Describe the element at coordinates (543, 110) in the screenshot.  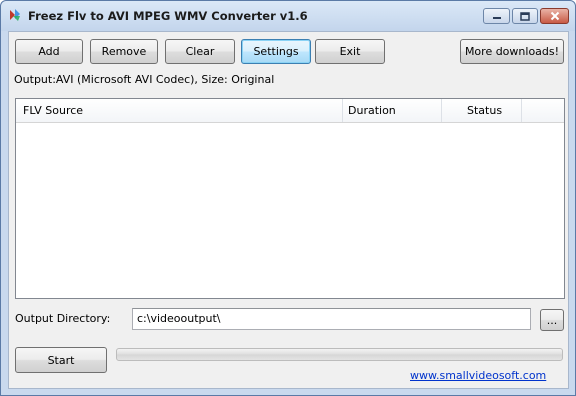
I see `column-header-filler` at that location.